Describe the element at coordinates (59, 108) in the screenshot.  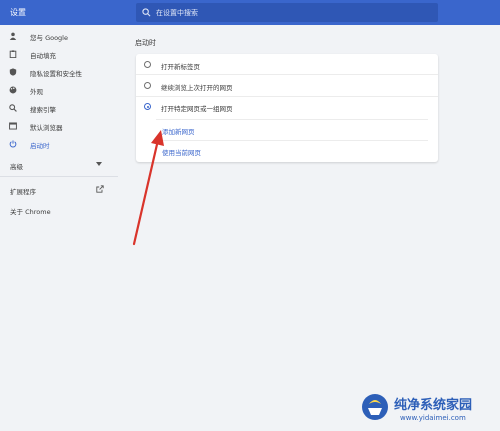
I see `sidebar-item-search-engine: 搜索引擎` at that location.